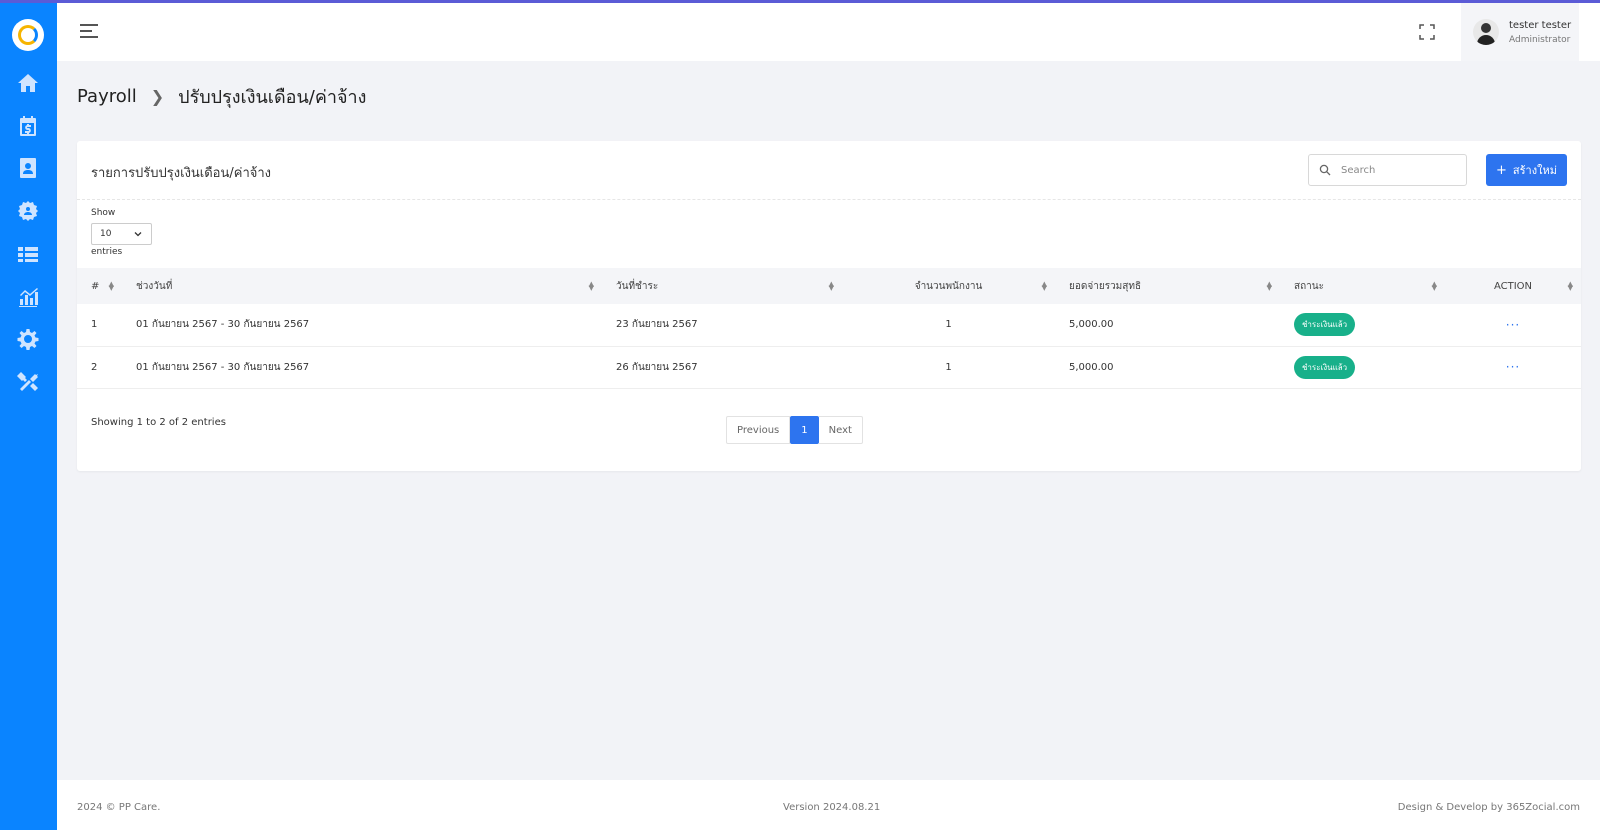 This screenshot has height=830, width=1600. I want to click on column-header-status: สถานะ ▲ ▼, so click(1362, 286).